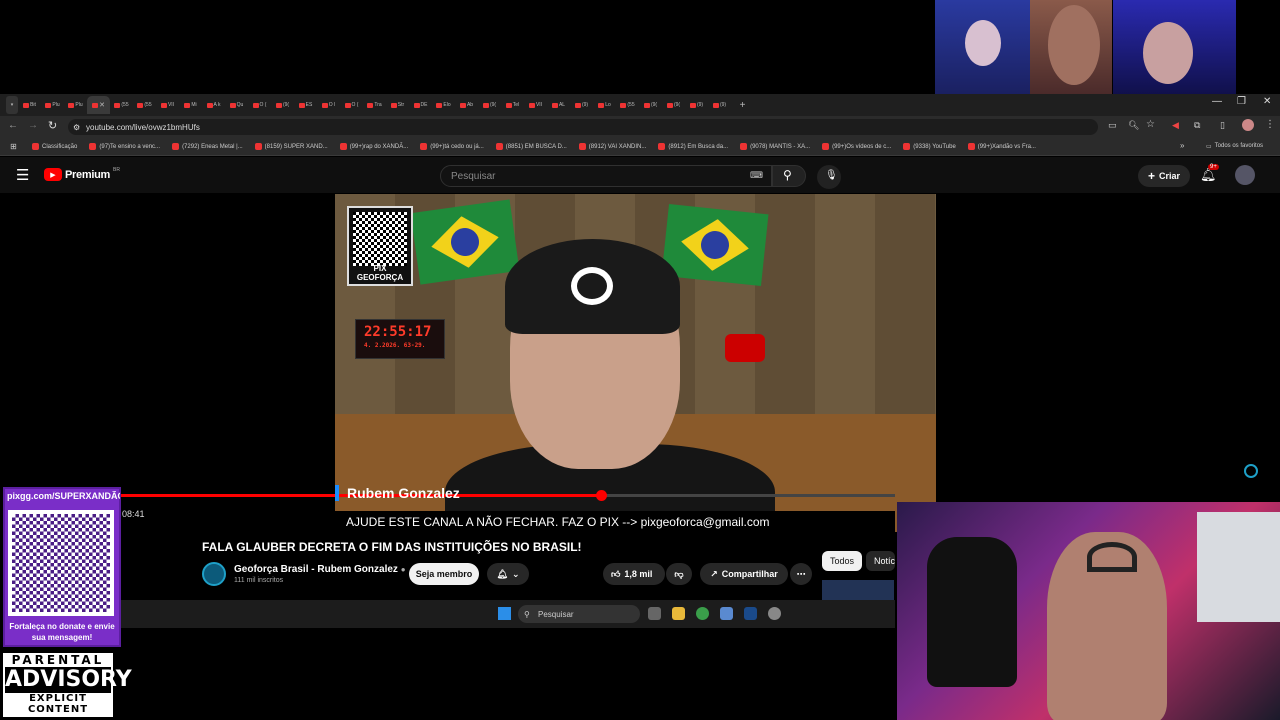 The width and height of the screenshot is (1280, 720). I want to click on channel-avatar, so click(214, 574).